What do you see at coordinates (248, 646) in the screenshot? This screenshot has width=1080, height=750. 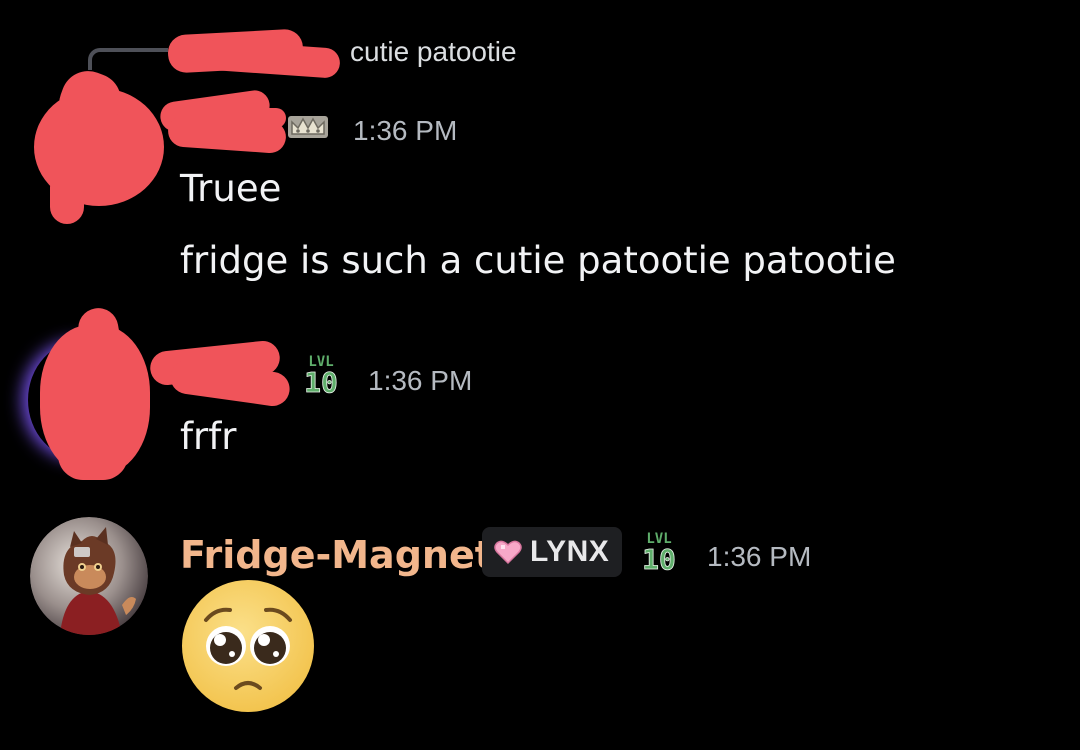 I see `pleading-face-emoji` at bounding box center [248, 646].